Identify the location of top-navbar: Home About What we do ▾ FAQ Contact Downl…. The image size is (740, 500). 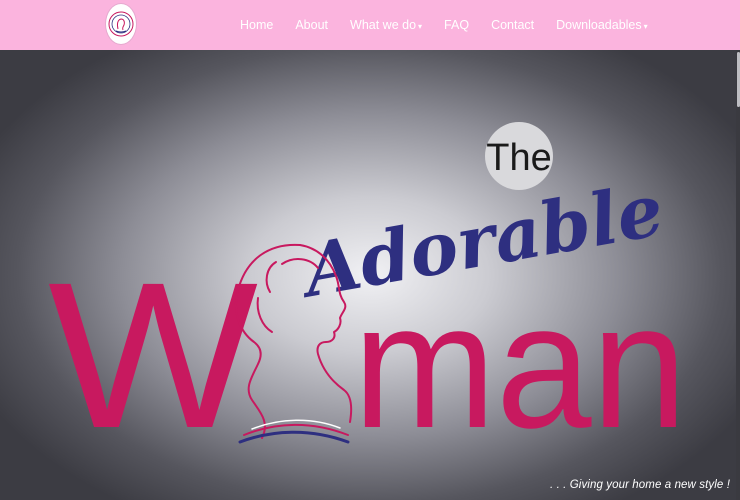
(370, 25).